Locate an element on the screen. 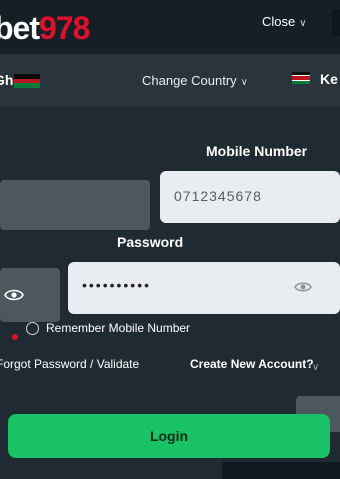 The image size is (340, 479). header-edge is located at coordinates (336, 23).